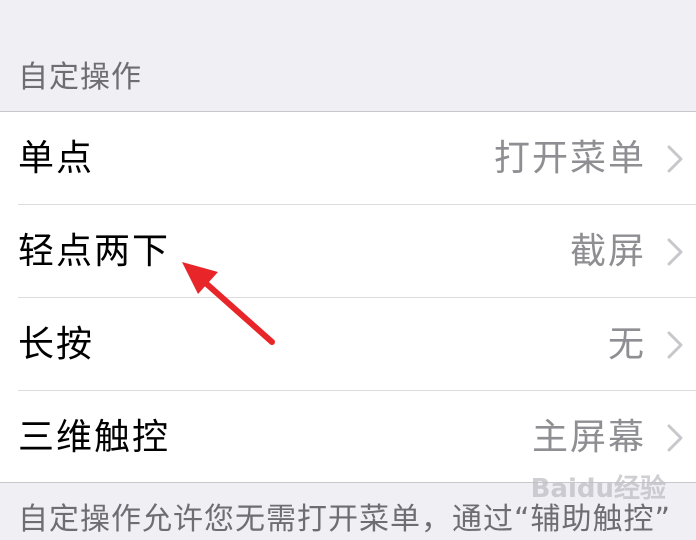 This screenshot has width=696, height=540. What do you see at coordinates (569, 158) in the screenshot?
I see `row-value: 打开菜单` at bounding box center [569, 158].